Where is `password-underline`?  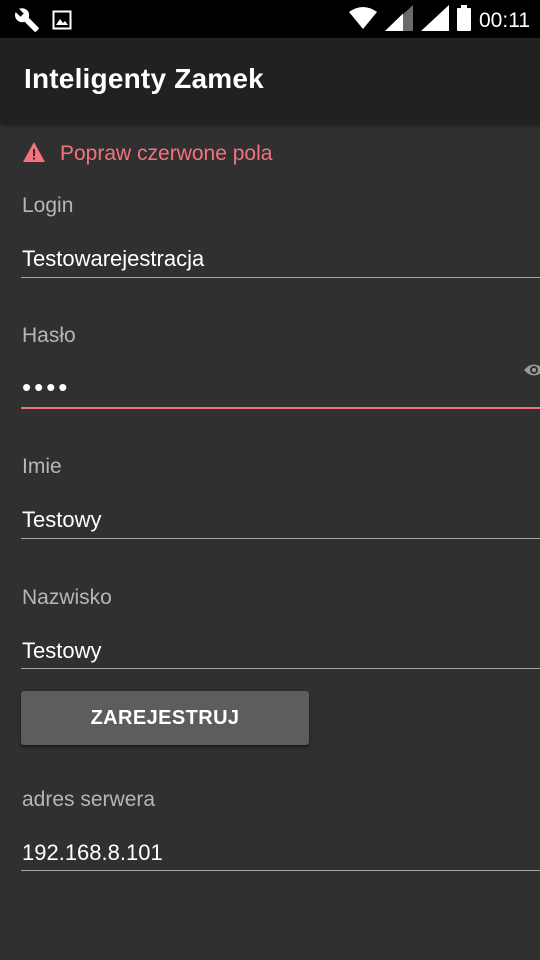
password-underline is located at coordinates (280, 408).